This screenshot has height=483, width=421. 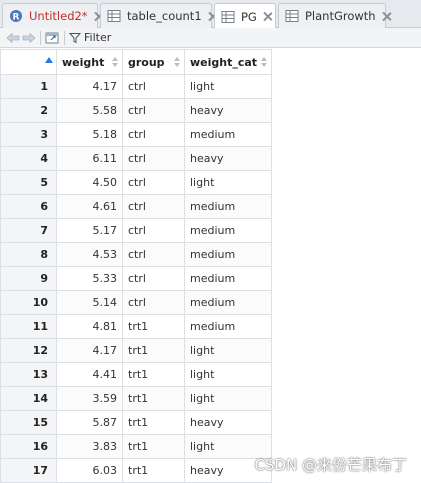 What do you see at coordinates (28, 302) in the screenshot?
I see `row-number: 10` at bounding box center [28, 302].